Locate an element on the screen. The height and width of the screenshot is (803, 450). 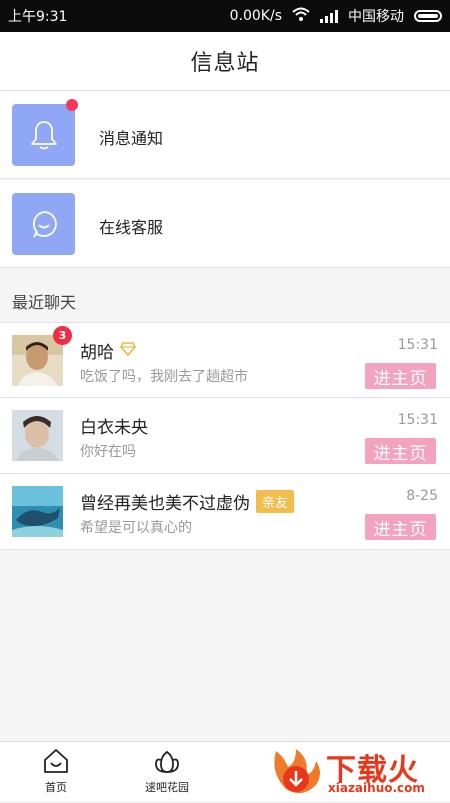
carrier-name: 中国移动 is located at coordinates (376, 17).